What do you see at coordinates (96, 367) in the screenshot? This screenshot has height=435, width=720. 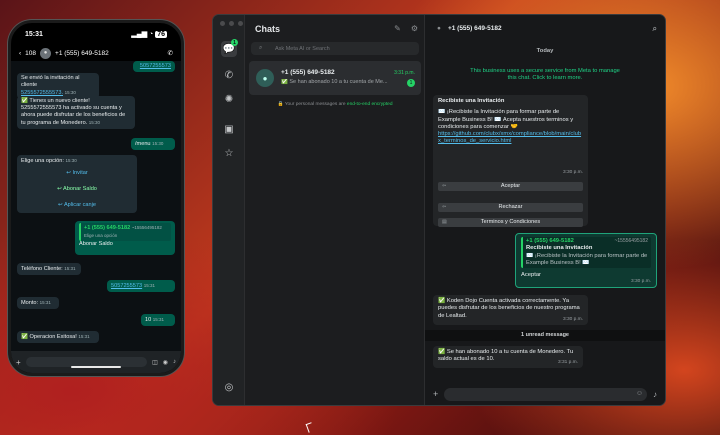 I see `home-indicator` at bounding box center [96, 367].